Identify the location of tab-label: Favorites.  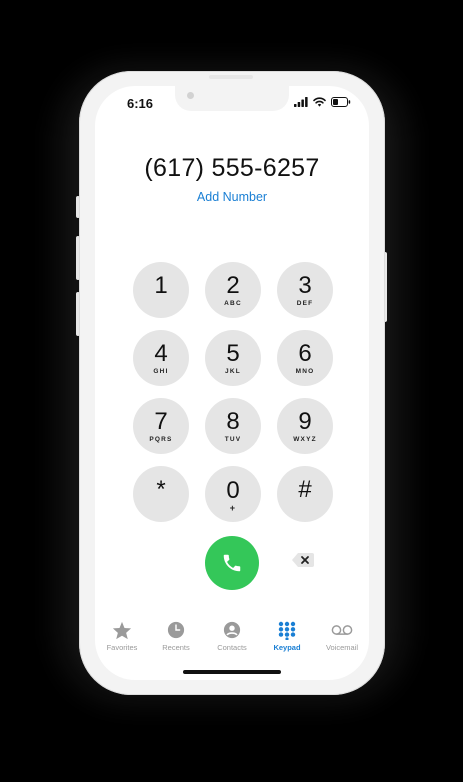
(122, 647).